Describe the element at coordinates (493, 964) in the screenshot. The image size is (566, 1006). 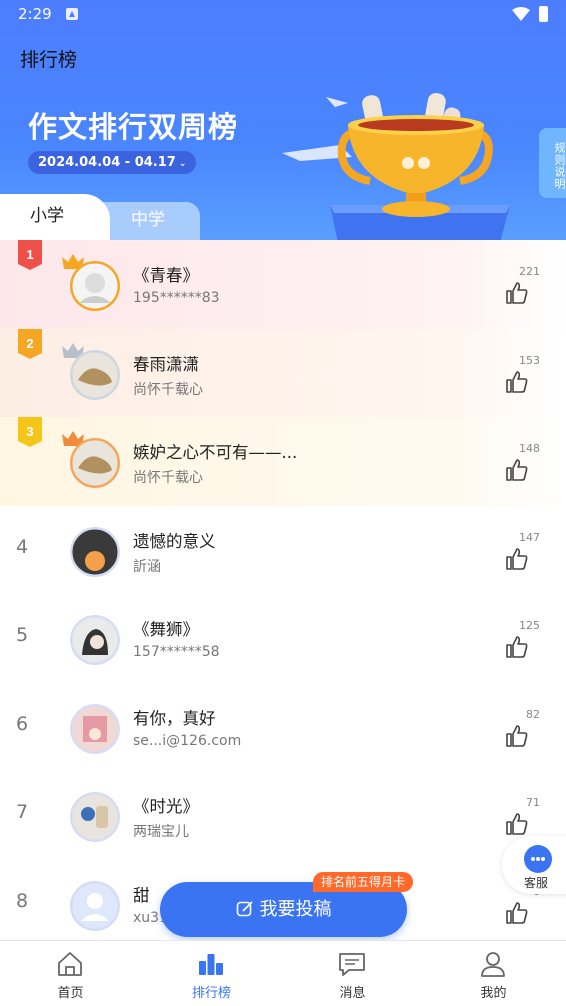
I see `profile-icon` at that location.